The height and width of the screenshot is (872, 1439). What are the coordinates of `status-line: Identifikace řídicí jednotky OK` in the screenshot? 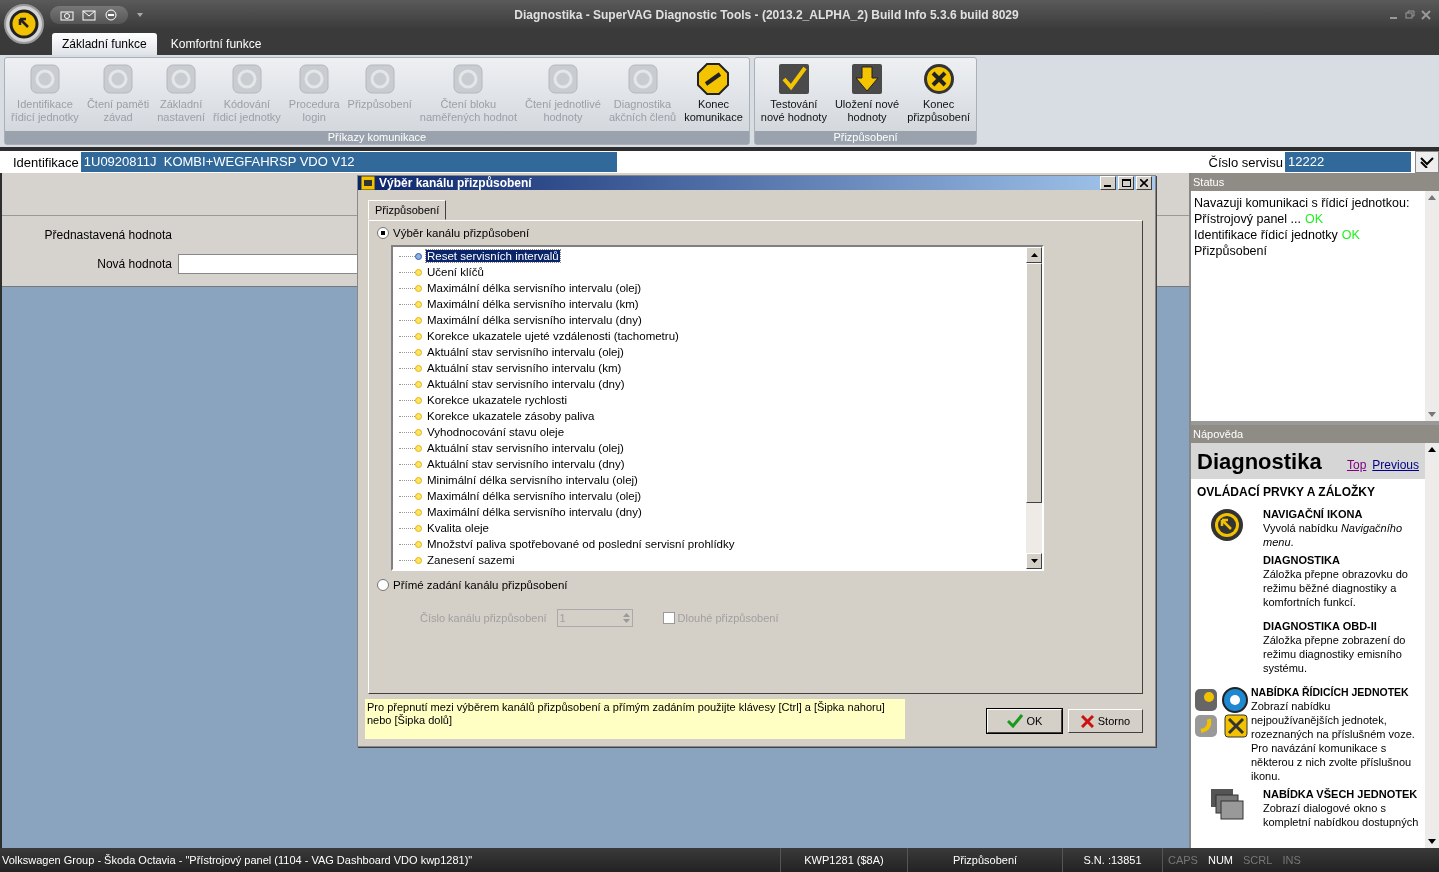 It's located at (1277, 235).